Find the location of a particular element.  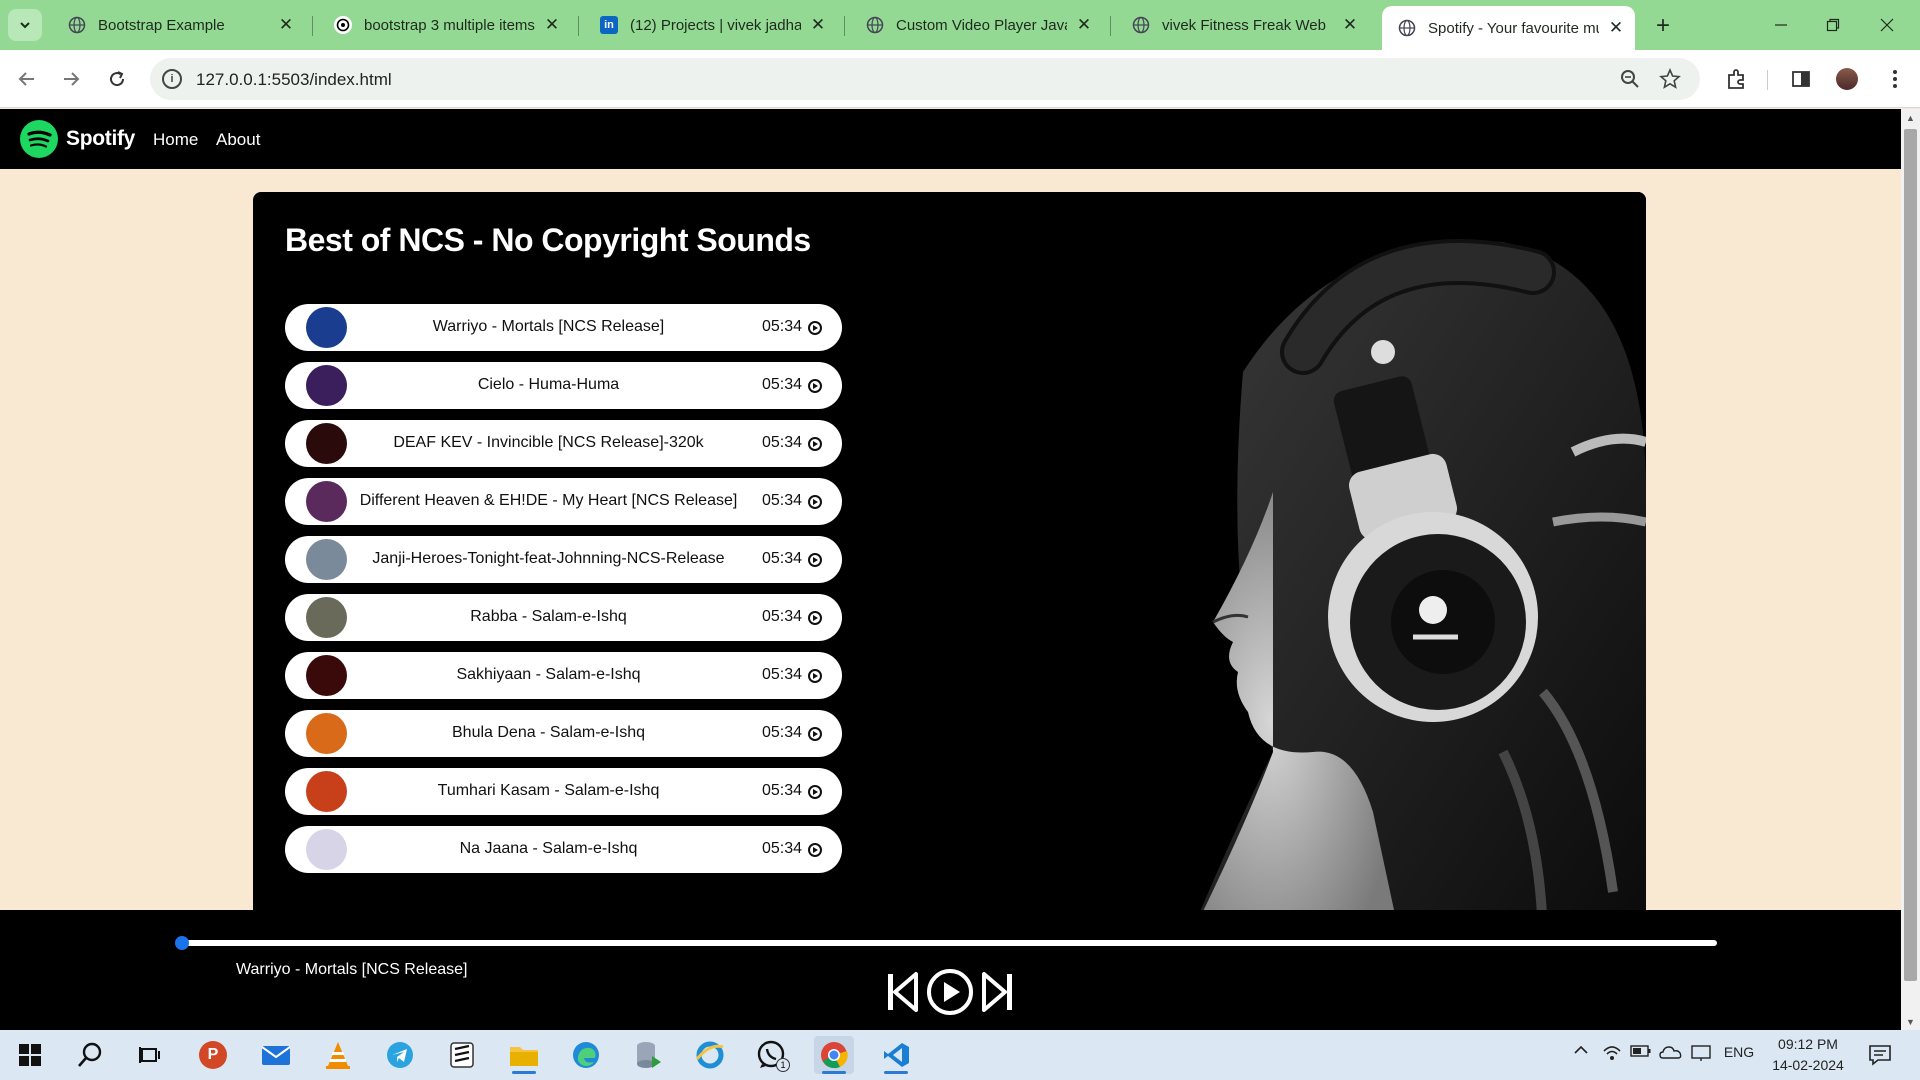

whatsapp-icon: 1 is located at coordinates (772, 1055).